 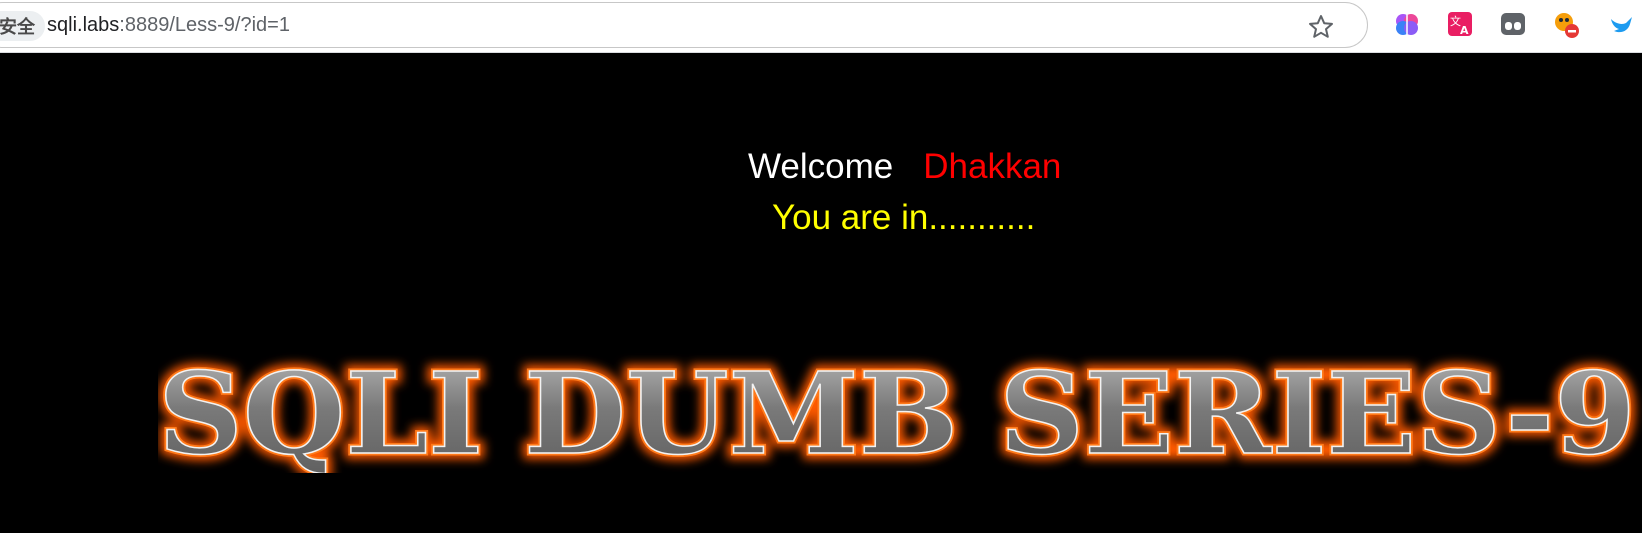 I want to click on svg-text: A, so click(x=1464, y=30).